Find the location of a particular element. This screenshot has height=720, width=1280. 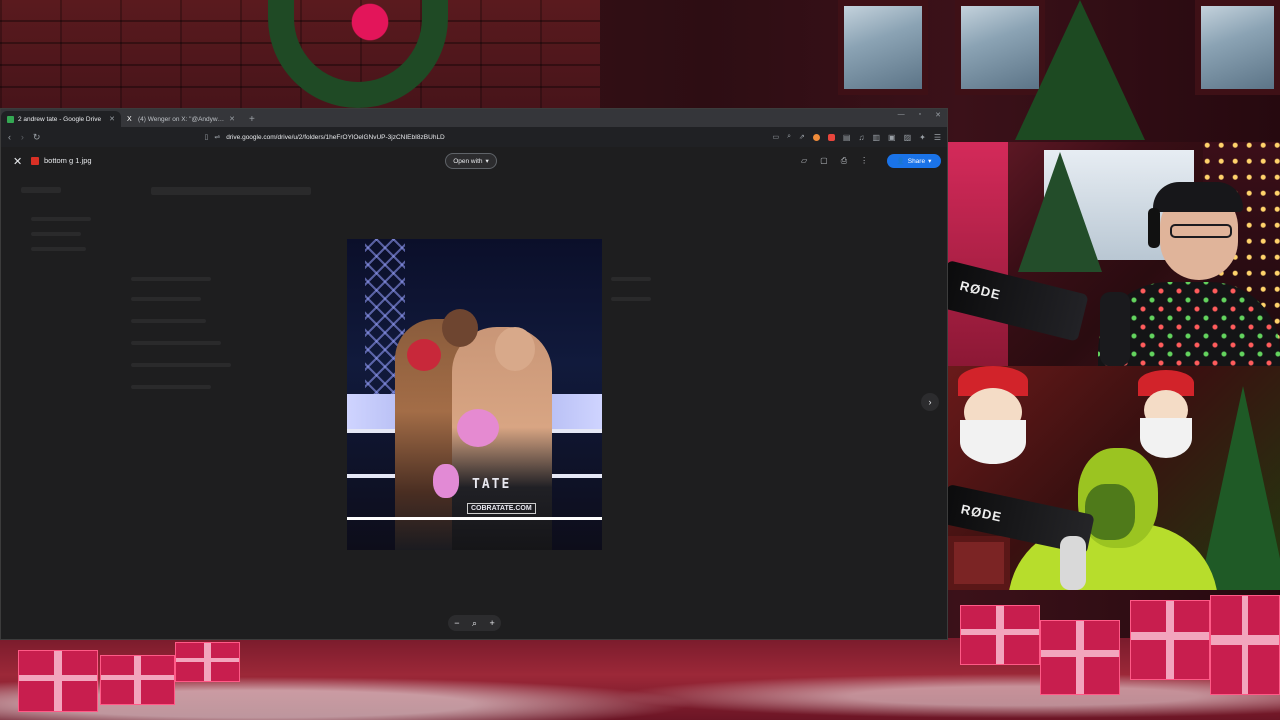

back-icon: ‹ is located at coordinates (9, 137).